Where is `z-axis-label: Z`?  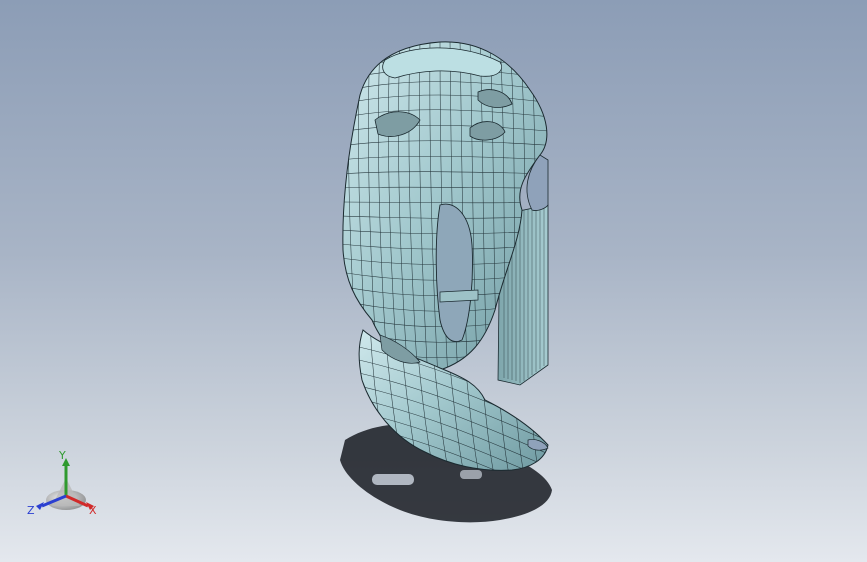 z-axis-label: Z is located at coordinates (31, 510).